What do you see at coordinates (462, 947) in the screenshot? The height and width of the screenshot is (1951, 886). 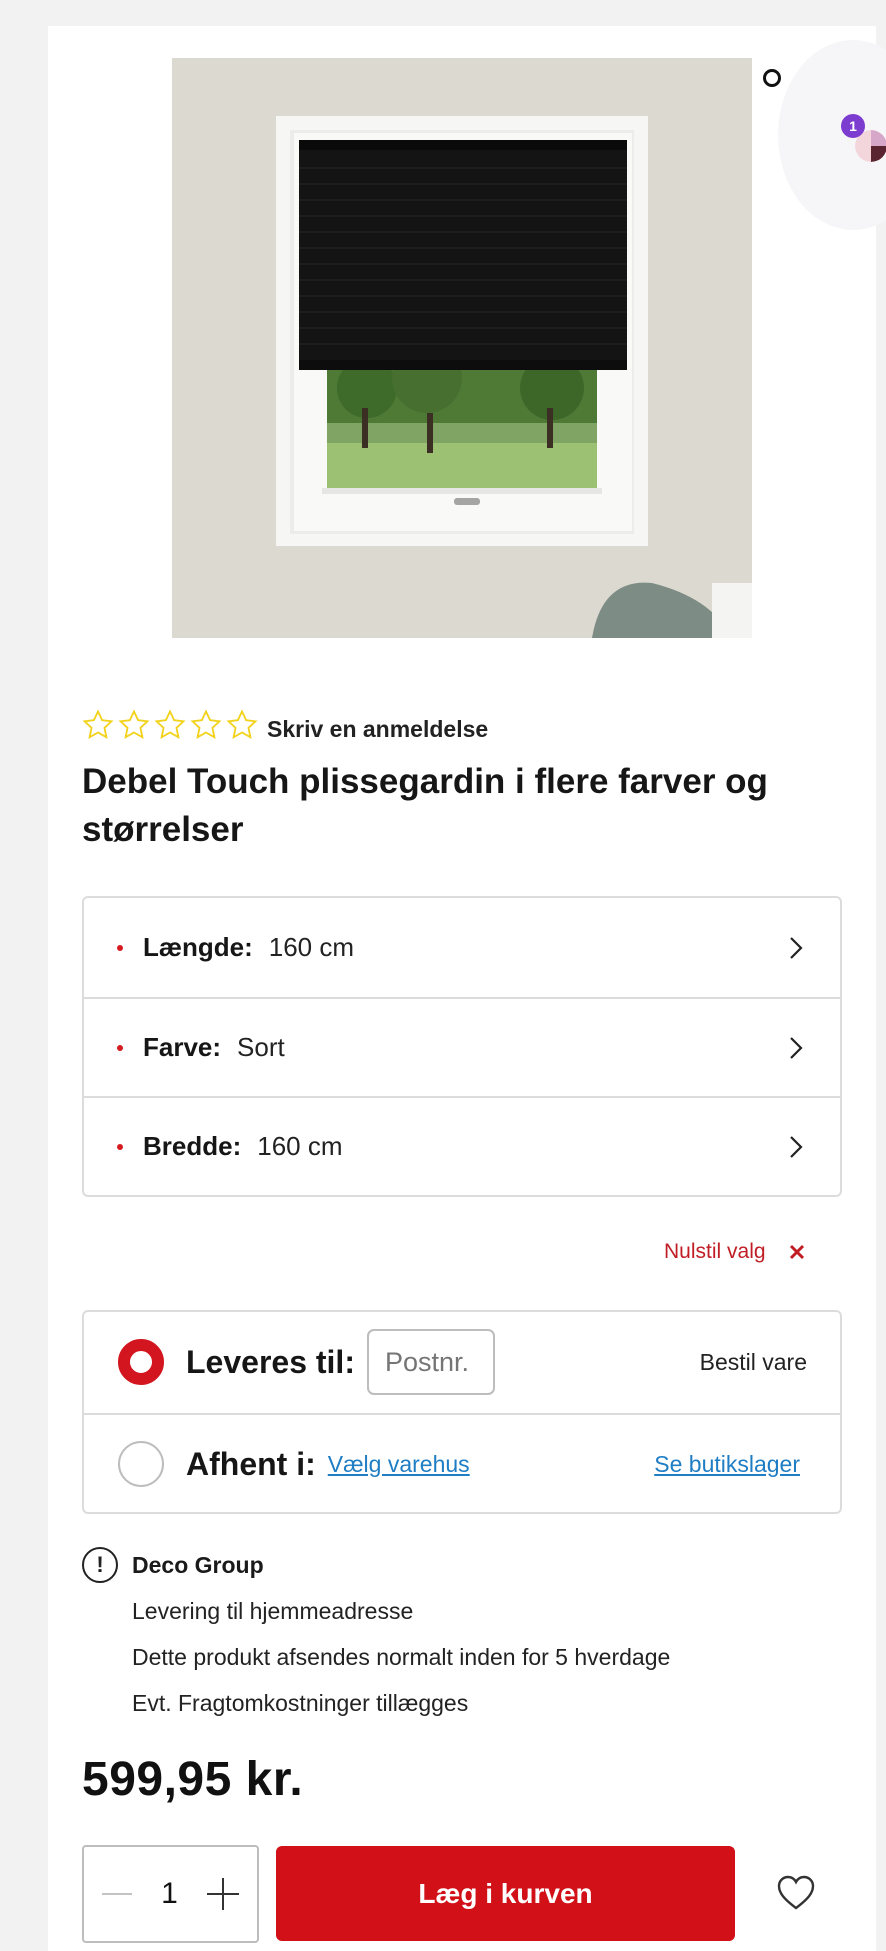 I see `option-length: Længde: 160 cm` at bounding box center [462, 947].